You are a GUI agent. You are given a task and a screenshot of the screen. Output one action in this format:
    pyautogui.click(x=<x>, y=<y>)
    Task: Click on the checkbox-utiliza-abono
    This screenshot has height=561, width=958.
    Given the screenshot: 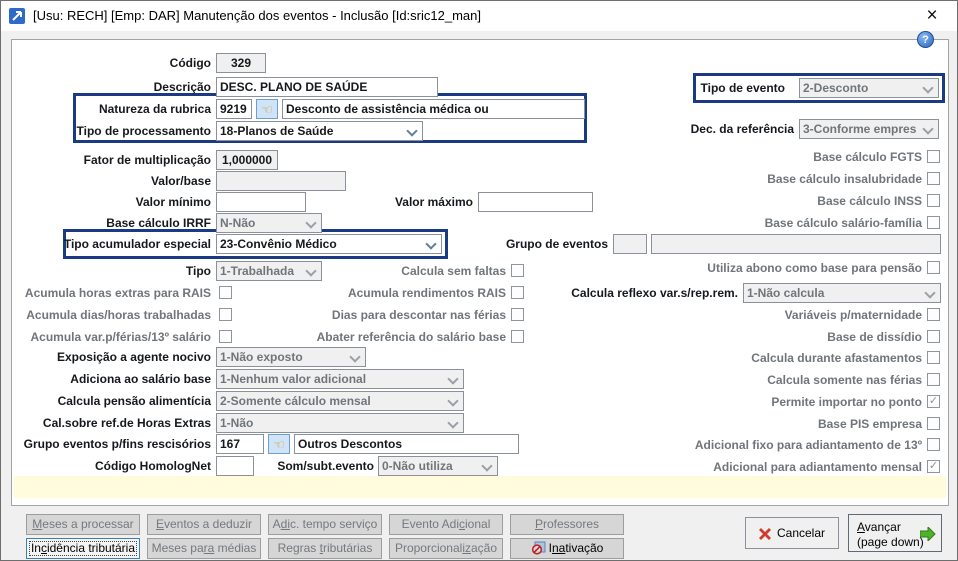 What is the action you would take?
    pyautogui.click(x=933, y=267)
    